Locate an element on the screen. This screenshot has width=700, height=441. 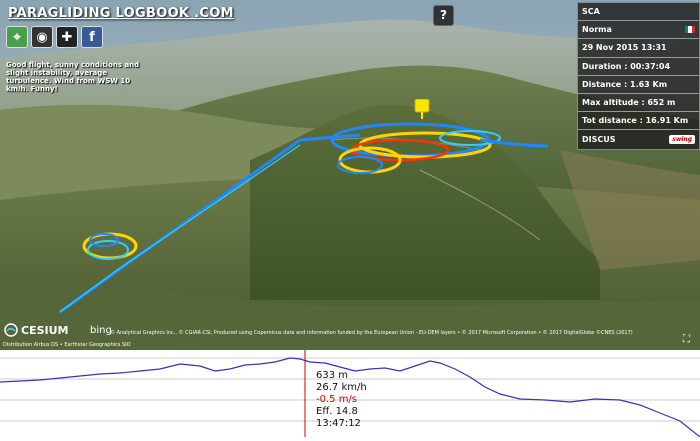
pilot-position-marker is located at coordinates (422, 109).